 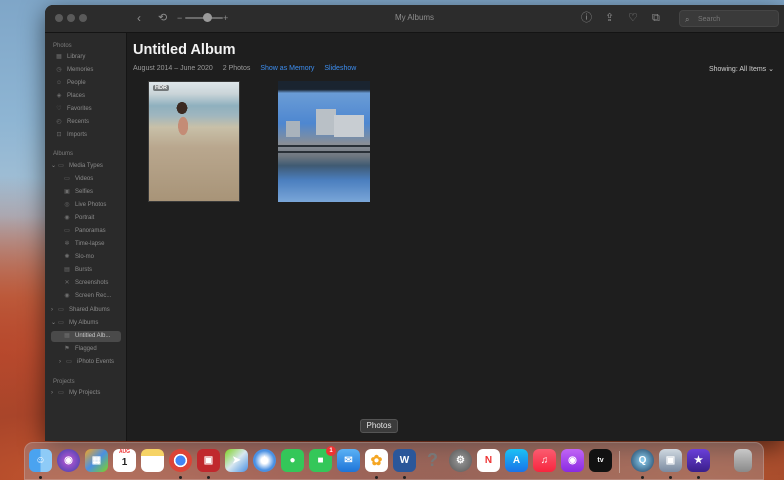 What do you see at coordinates (771, 69) in the screenshot?
I see `chevron-down-icon: ⌄` at bounding box center [771, 69].